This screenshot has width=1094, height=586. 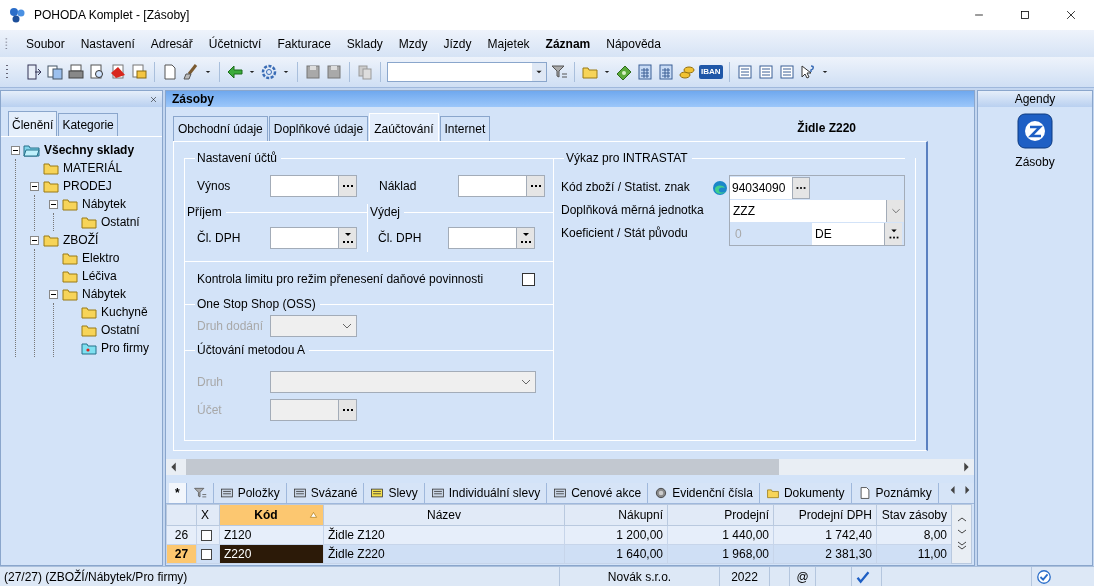 I want to click on menu-item: Majetek, so click(x=508, y=43).